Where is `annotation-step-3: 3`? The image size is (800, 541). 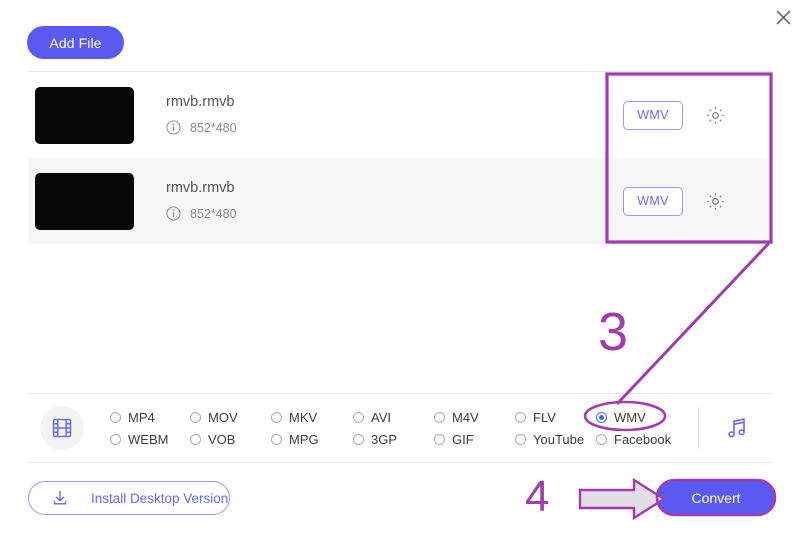
annotation-step-3: 3 is located at coordinates (613, 332).